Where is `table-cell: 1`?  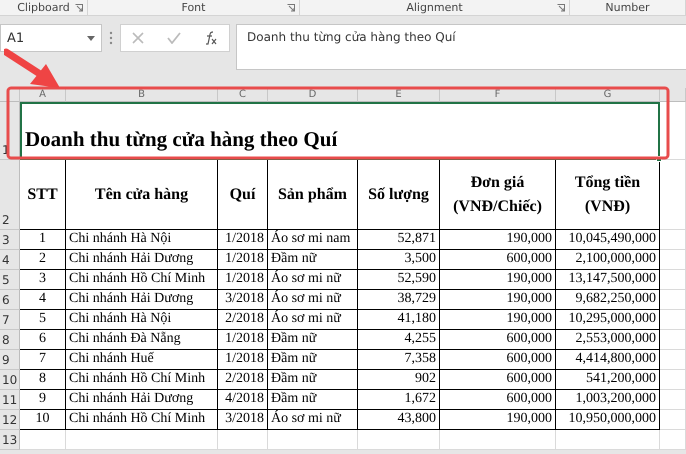 table-cell: 1 is located at coordinates (43, 240).